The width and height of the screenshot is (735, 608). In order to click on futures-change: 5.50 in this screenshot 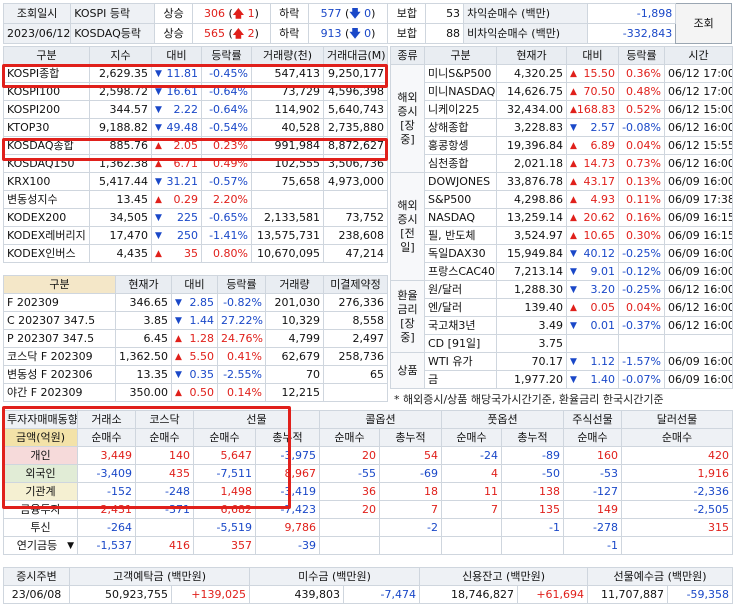, I will do `click(194, 356)`.